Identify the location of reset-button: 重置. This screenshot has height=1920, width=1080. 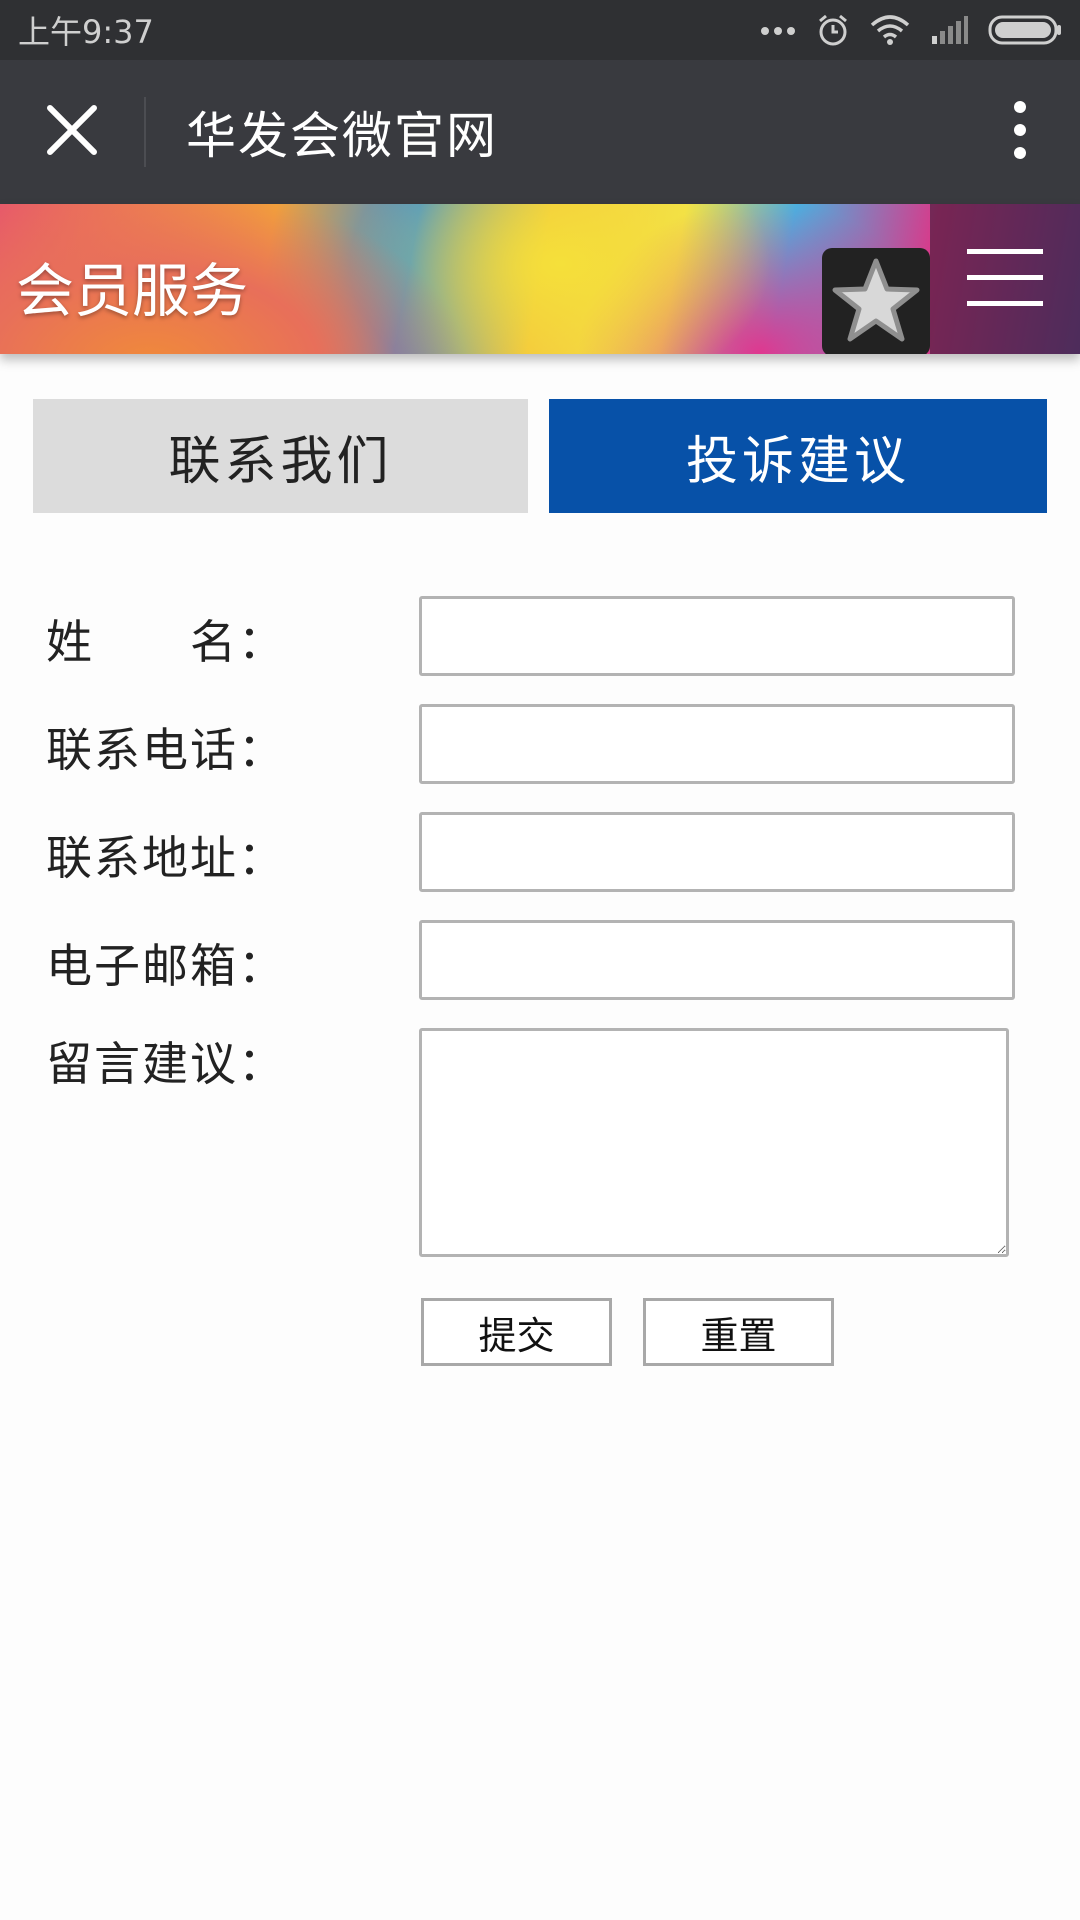
(738, 1332).